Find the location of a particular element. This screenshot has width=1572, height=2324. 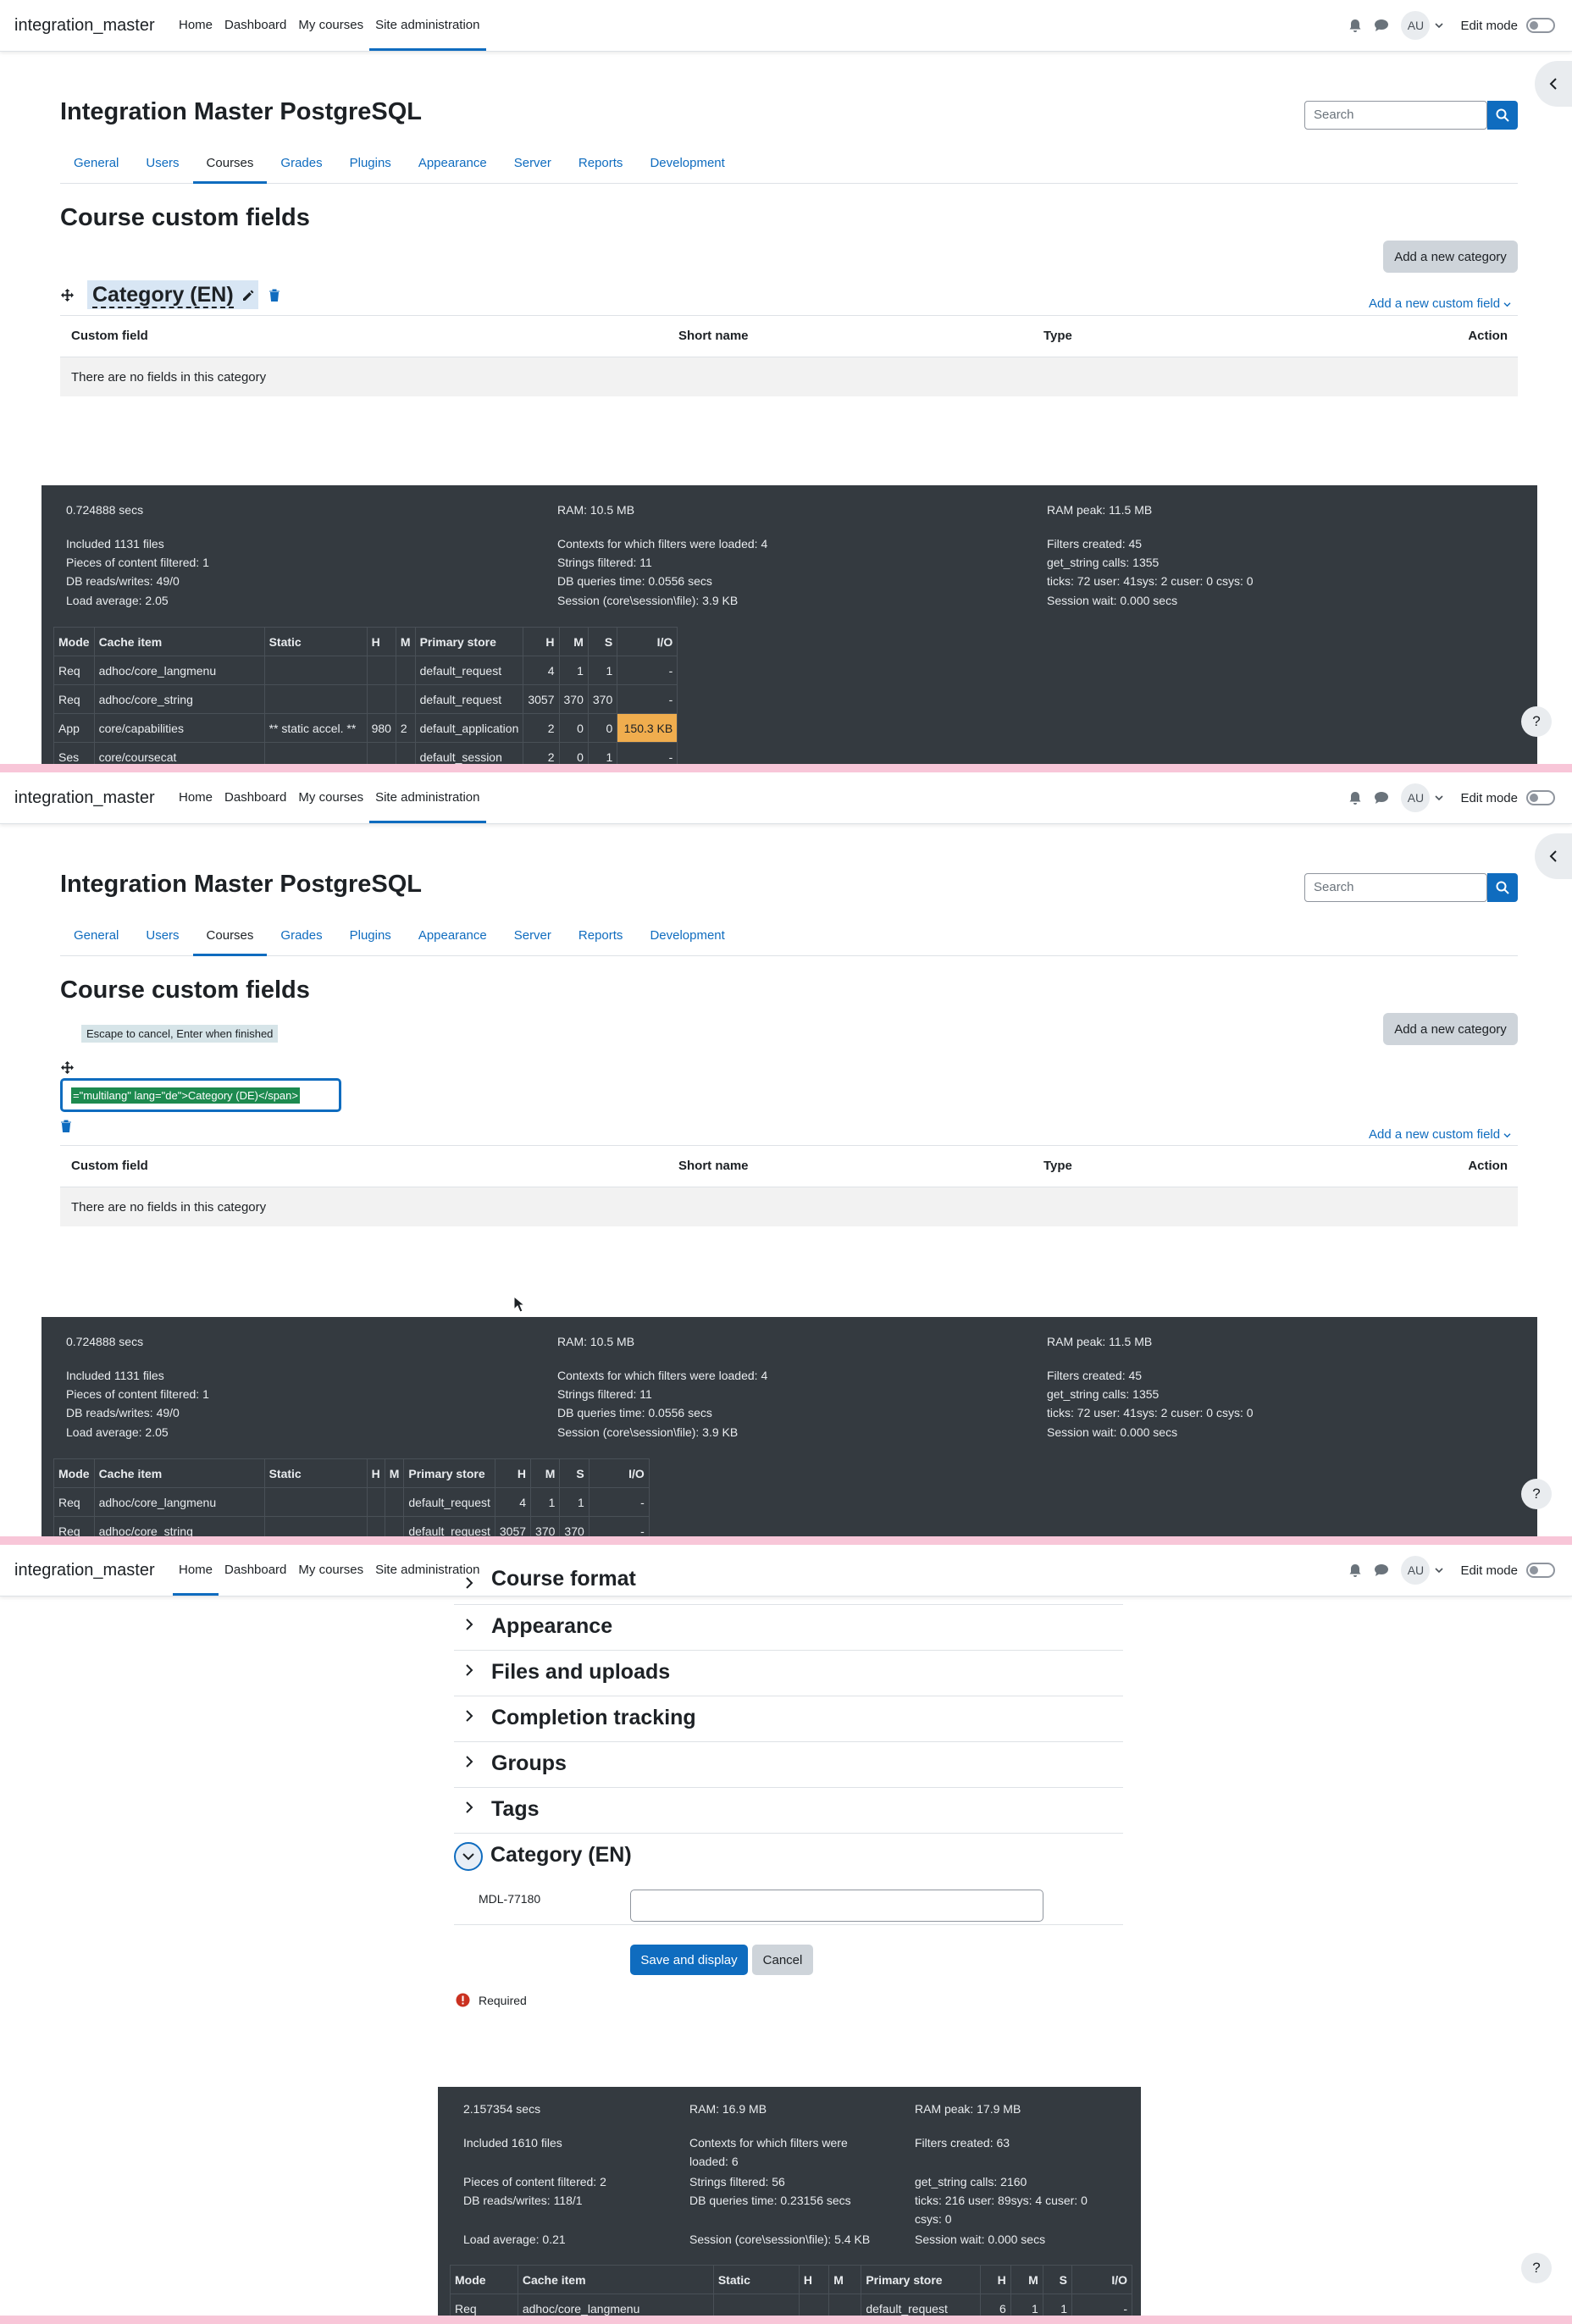

pencil-icon is located at coordinates (248, 296).